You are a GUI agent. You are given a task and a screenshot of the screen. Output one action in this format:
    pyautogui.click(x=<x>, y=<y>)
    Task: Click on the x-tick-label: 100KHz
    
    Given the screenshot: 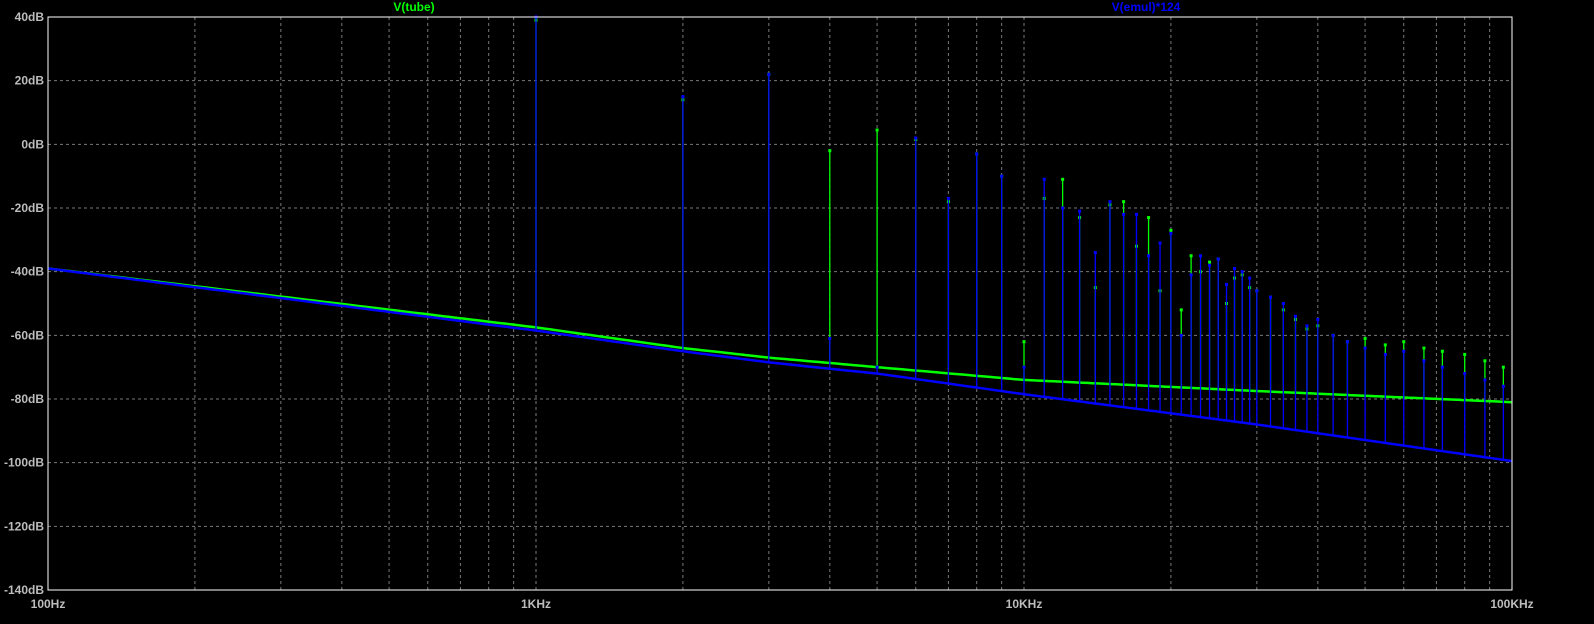 What is the action you would take?
    pyautogui.click(x=1511, y=604)
    